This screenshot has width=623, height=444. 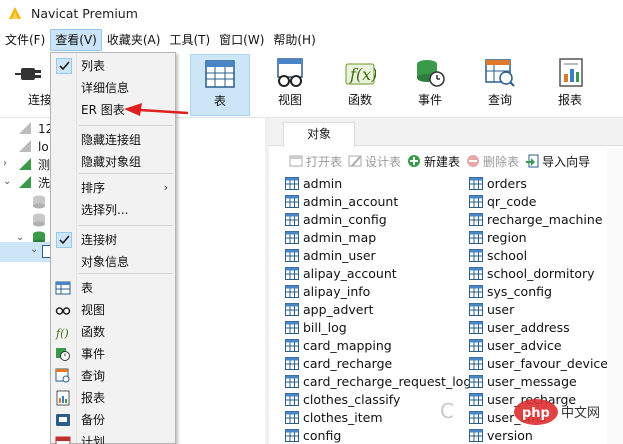 What do you see at coordinates (498, 183) in the screenshot?
I see `table-item: orders` at bounding box center [498, 183].